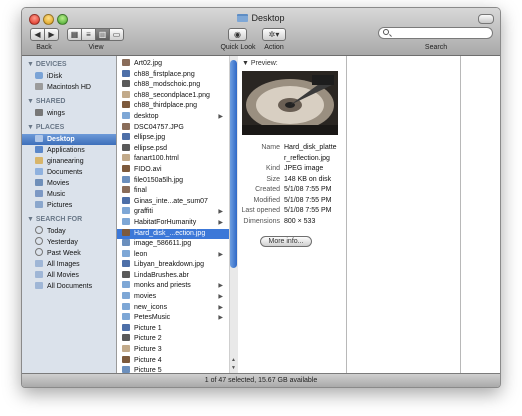 This screenshot has width=522, height=416. What do you see at coordinates (237, 34) in the screenshot?
I see `quick-look-button: ◉` at bounding box center [237, 34].